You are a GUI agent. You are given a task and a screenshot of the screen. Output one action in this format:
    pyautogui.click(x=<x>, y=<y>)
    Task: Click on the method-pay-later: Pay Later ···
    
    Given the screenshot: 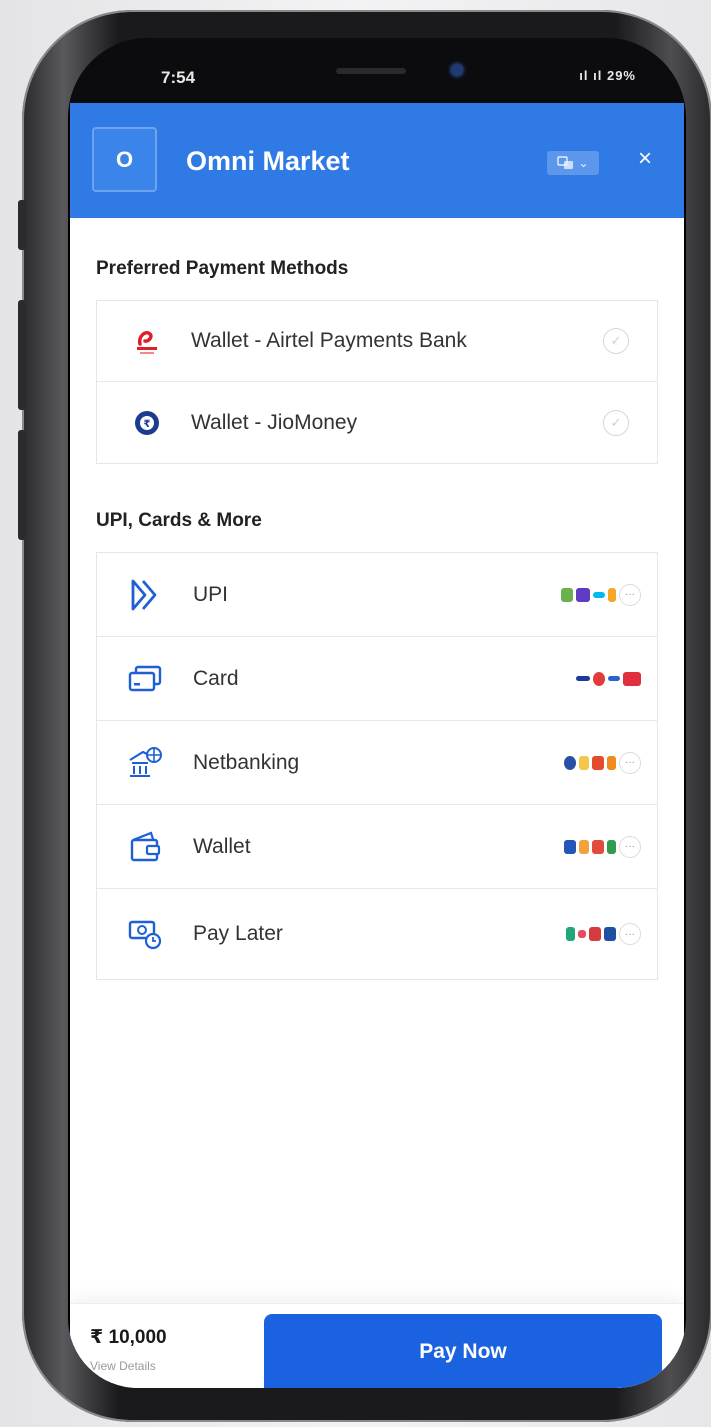 What is the action you would take?
    pyautogui.click(x=377, y=934)
    